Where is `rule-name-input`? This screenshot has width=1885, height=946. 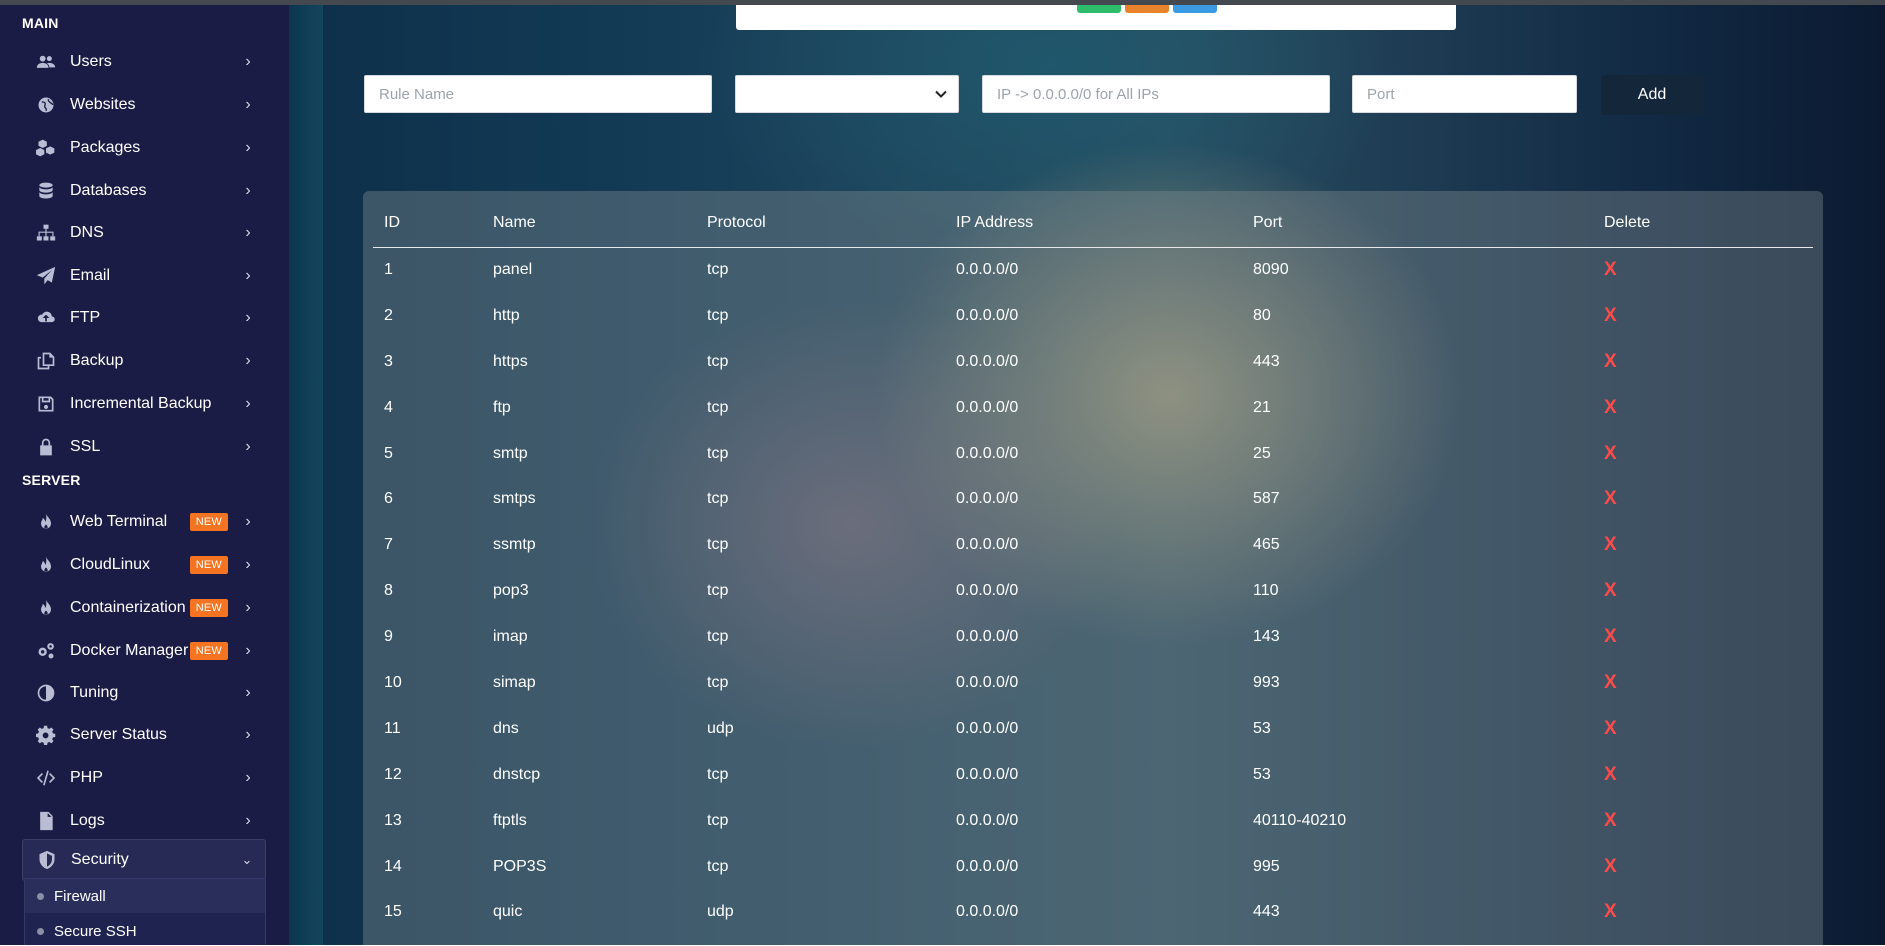 rule-name-input is located at coordinates (538, 94).